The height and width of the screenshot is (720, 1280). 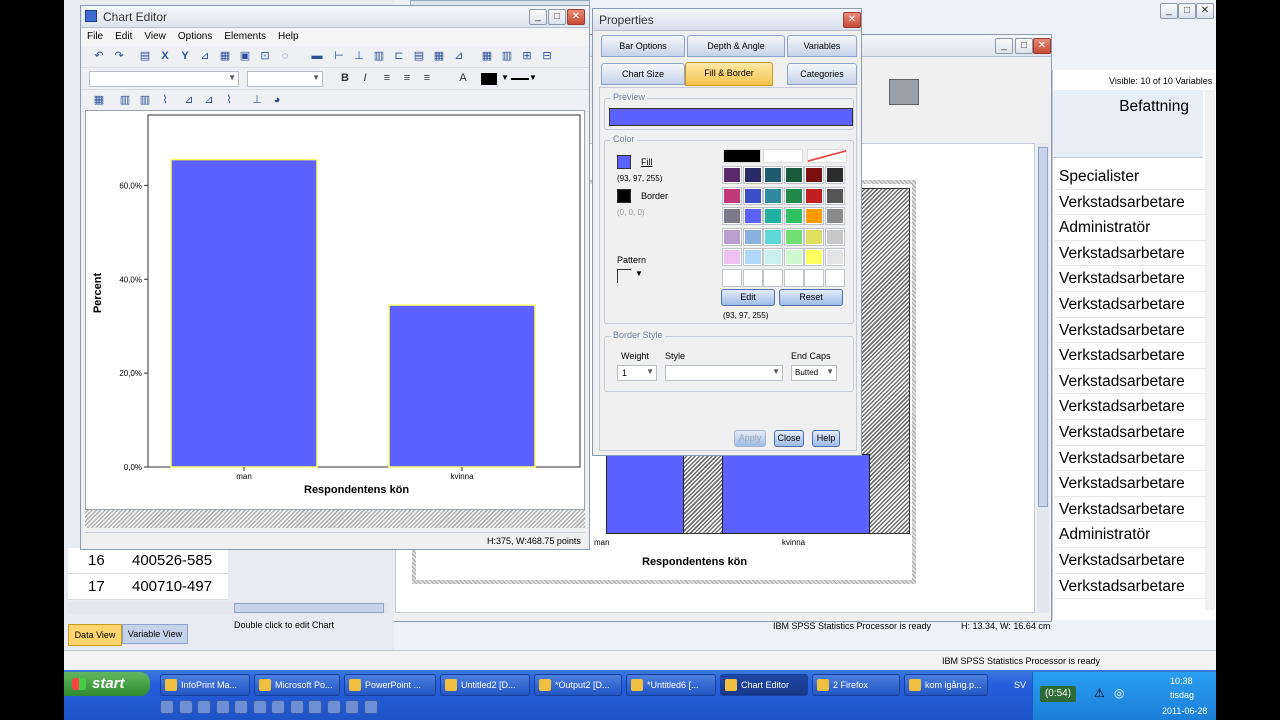 What do you see at coordinates (764, 685) in the screenshot?
I see `taskbar-item: Chart Editor` at bounding box center [764, 685].